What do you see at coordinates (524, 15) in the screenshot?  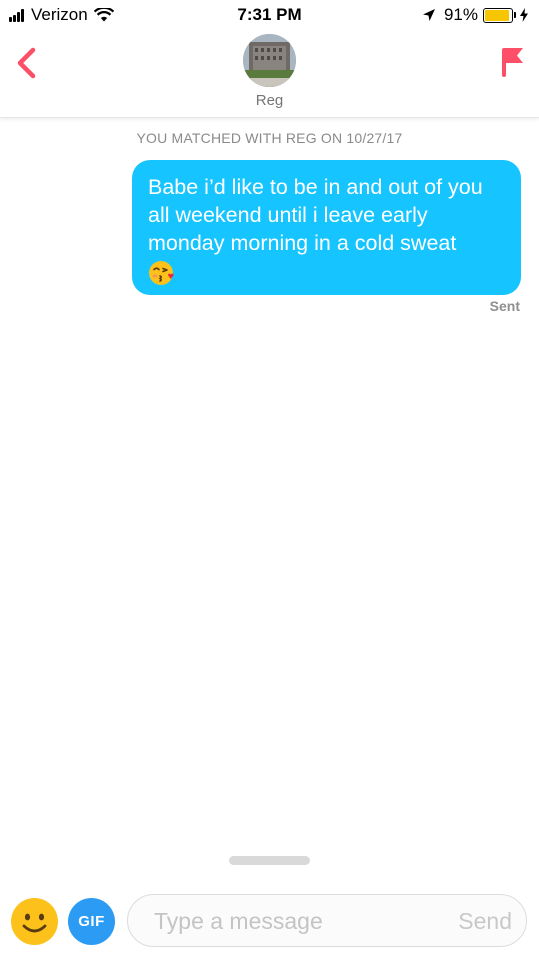 I see `charging-bolt-icon` at bounding box center [524, 15].